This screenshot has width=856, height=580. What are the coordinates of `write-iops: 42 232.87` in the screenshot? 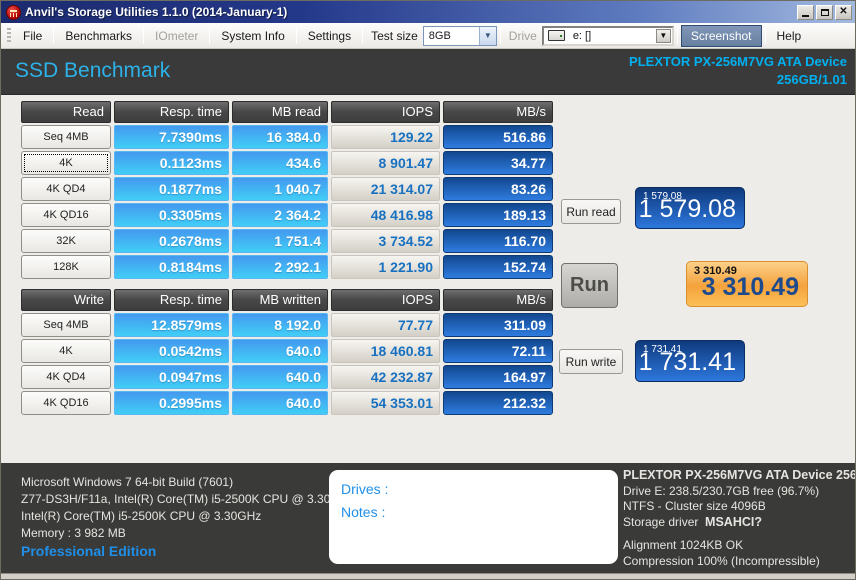 It's located at (385, 377).